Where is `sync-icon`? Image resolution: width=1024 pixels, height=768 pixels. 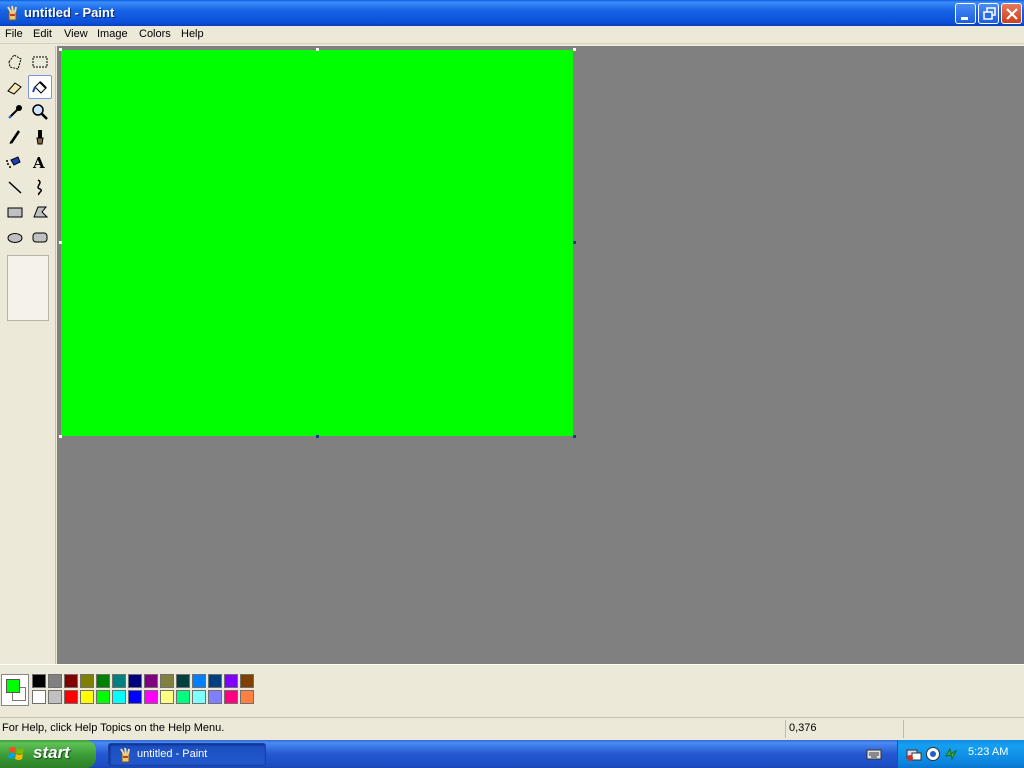 sync-icon is located at coordinates (951, 754).